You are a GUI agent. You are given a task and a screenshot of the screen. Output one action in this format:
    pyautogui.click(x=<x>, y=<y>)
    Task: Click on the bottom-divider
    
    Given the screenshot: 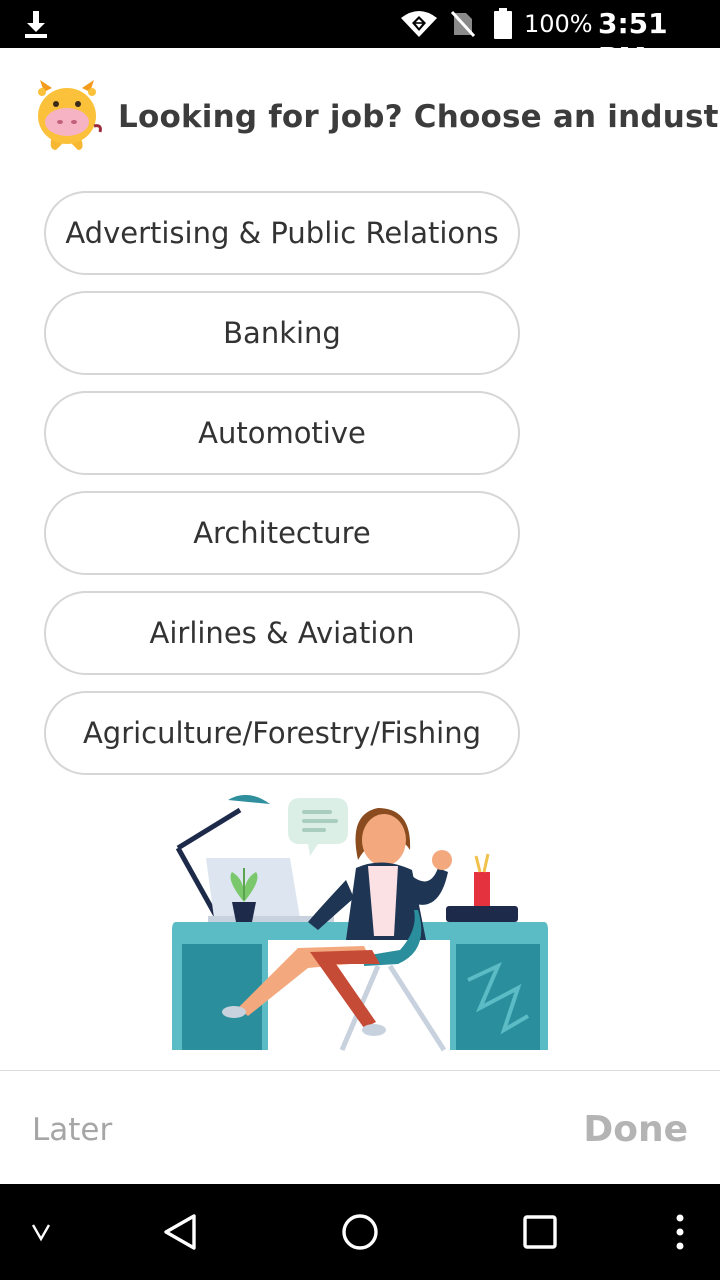 What is the action you would take?
    pyautogui.click(x=360, y=1070)
    